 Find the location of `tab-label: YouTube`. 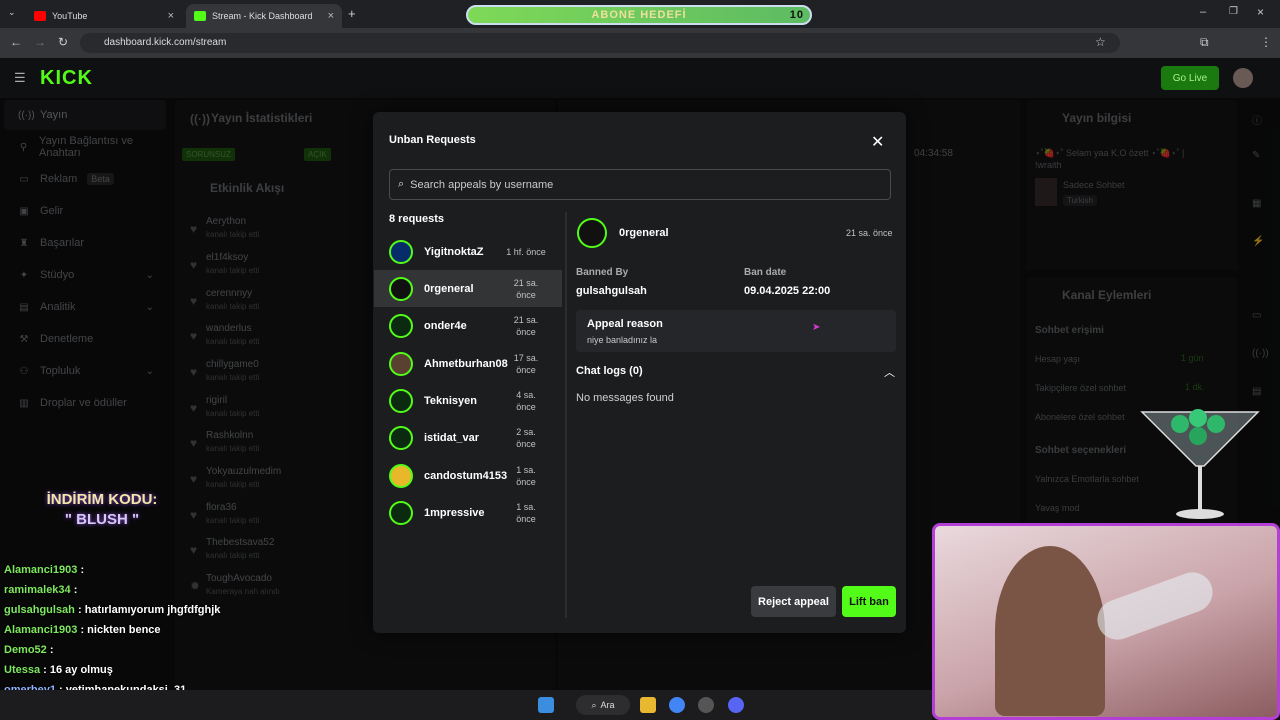

tab-label: YouTube is located at coordinates (70, 16).